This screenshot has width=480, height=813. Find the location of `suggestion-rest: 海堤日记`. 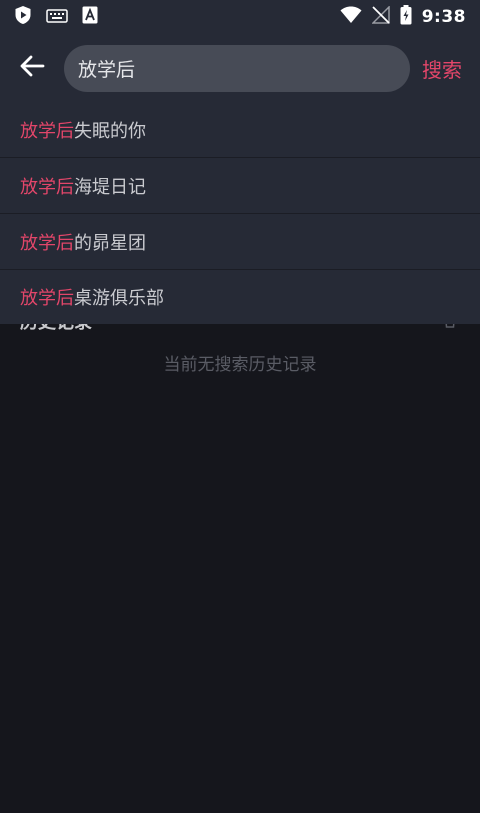

suggestion-rest: 海堤日记 is located at coordinates (110, 187).